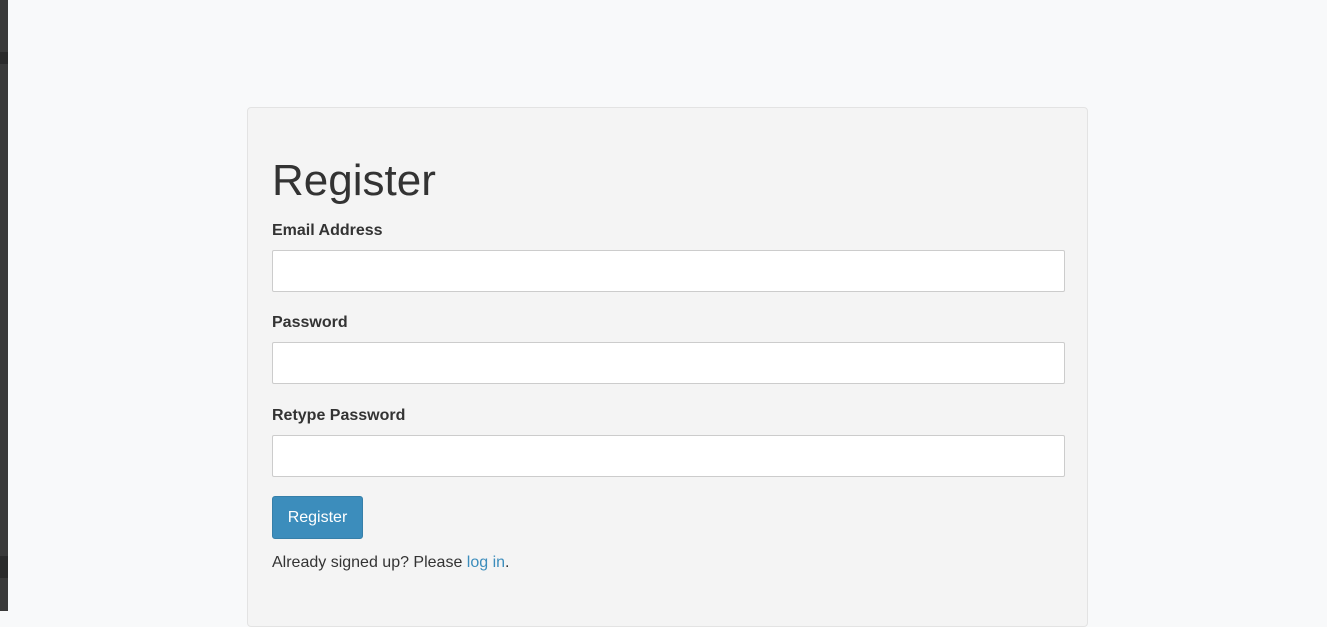  Describe the element at coordinates (317, 517) in the screenshot. I see `register-button: Register` at that location.